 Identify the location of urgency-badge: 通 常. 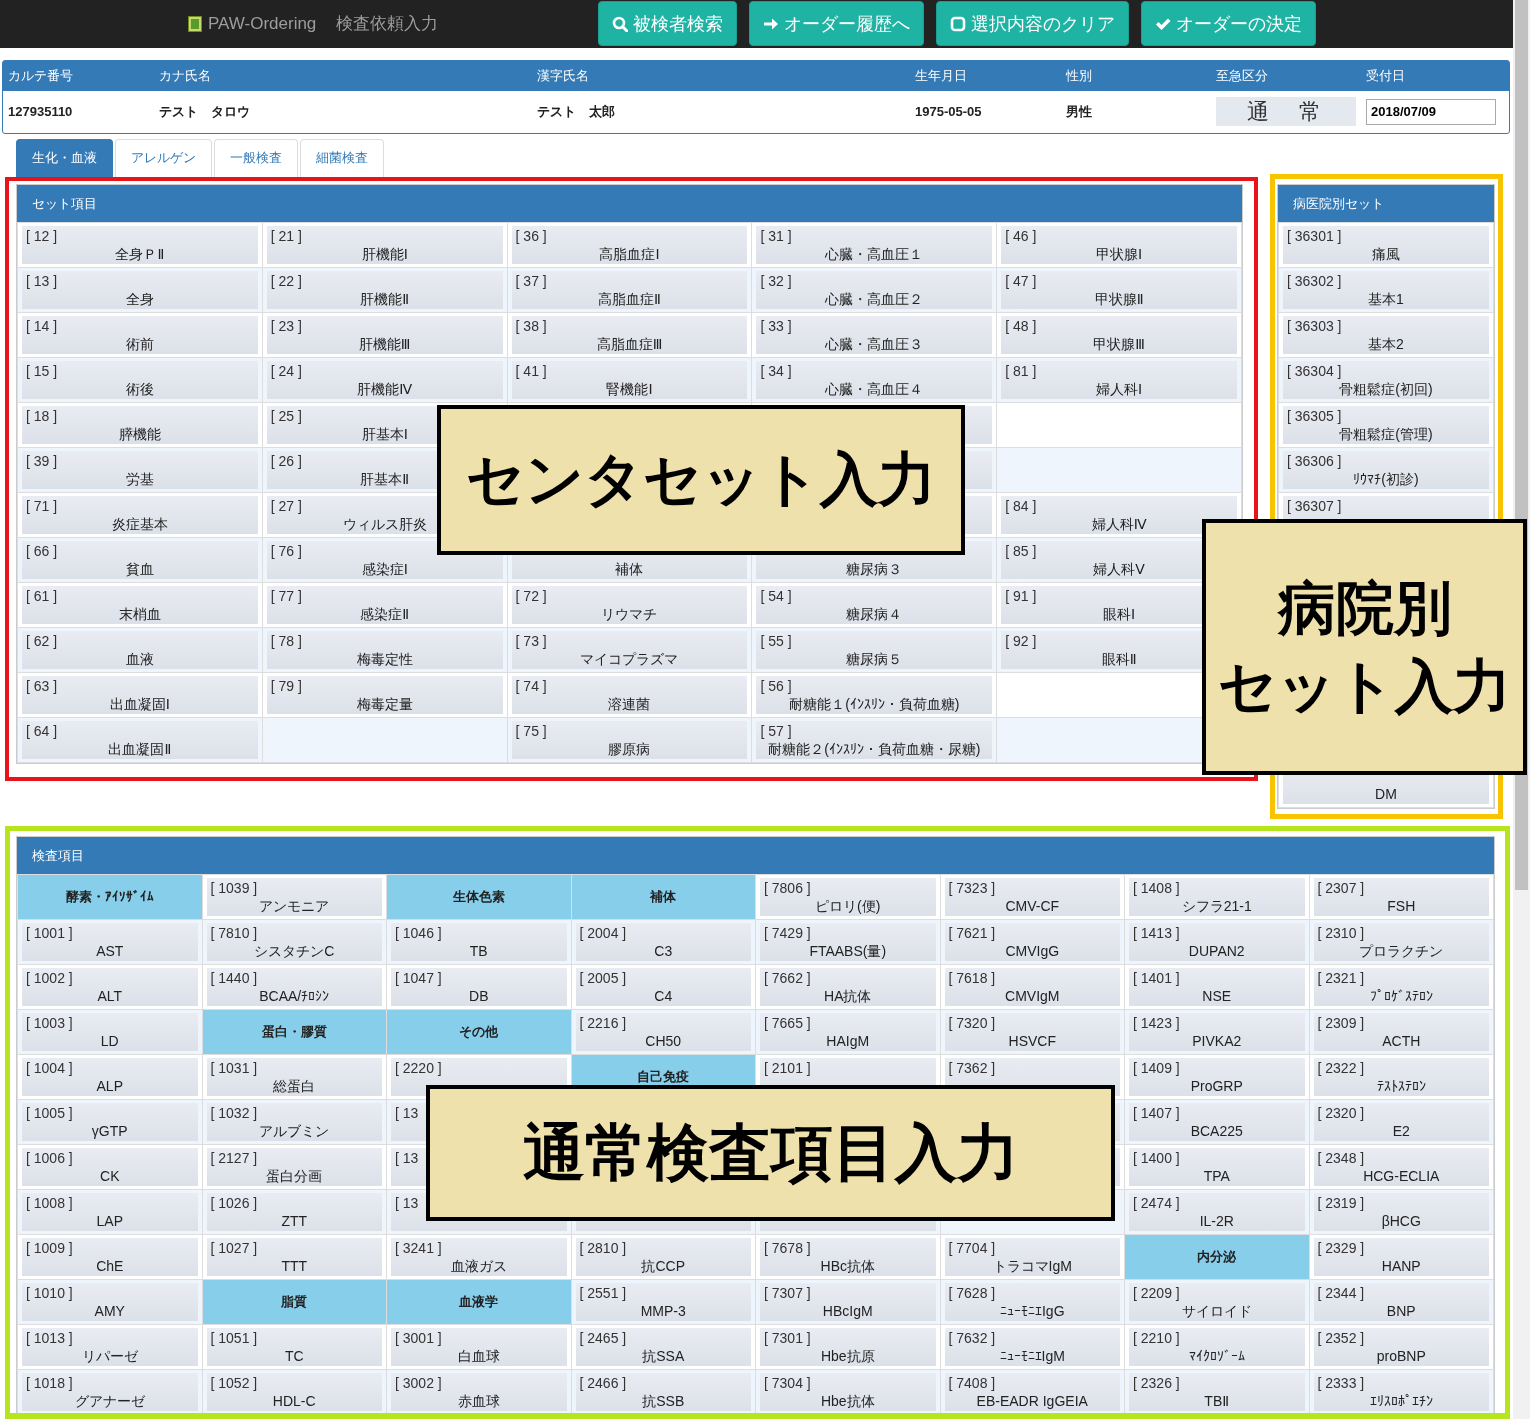
(1286, 112).